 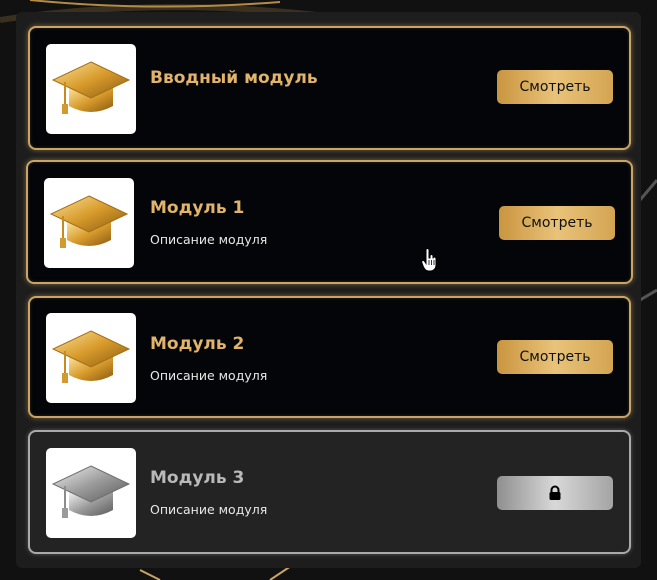 I want to click on module-title: Модуль 3, so click(x=197, y=478).